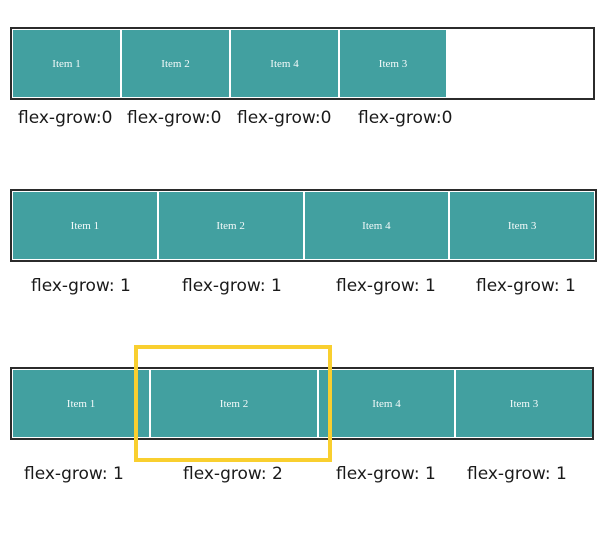  I want to click on flex-container-grow-1: Item 1 Item 2 Item 4 Item 3, so click(303, 225).